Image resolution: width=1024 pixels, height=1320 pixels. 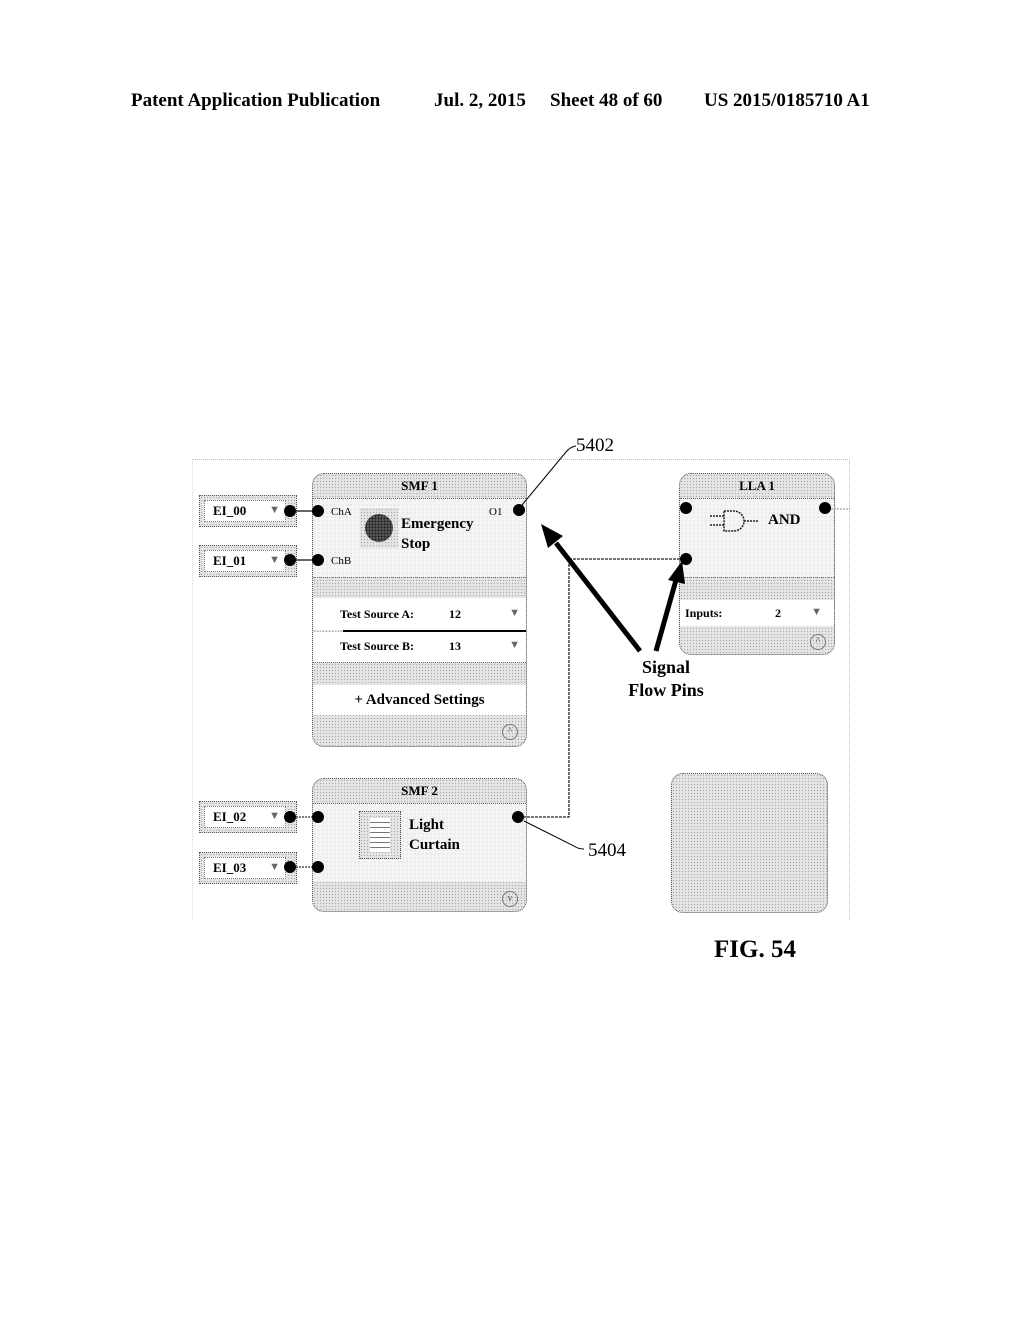 What do you see at coordinates (755, 949) in the screenshot?
I see `figure-label: FIG. 54` at bounding box center [755, 949].